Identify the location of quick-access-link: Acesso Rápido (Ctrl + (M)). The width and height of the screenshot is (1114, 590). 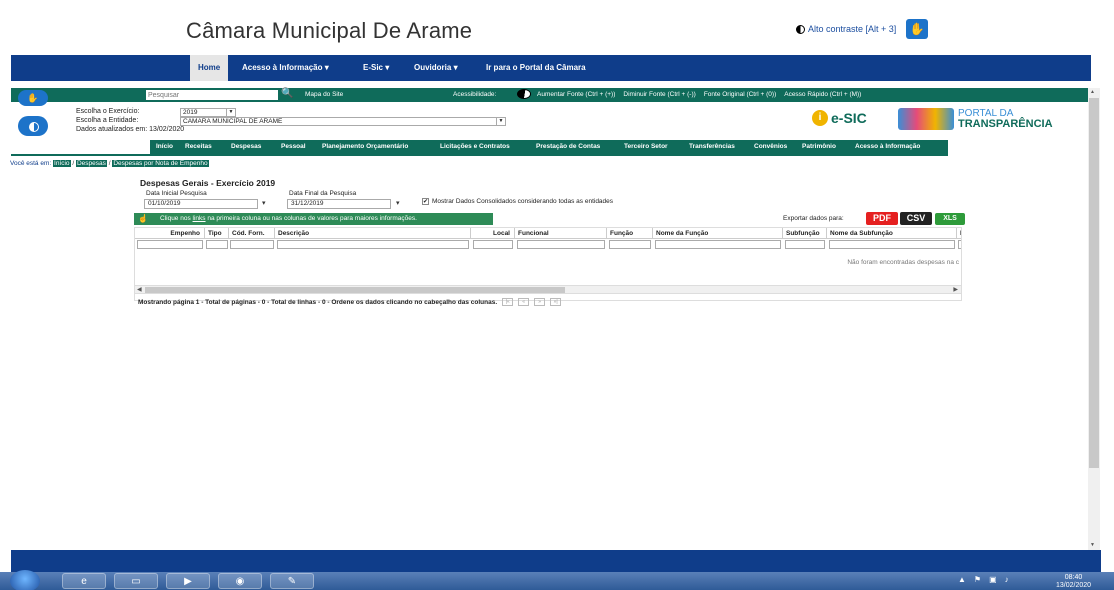
(822, 94).